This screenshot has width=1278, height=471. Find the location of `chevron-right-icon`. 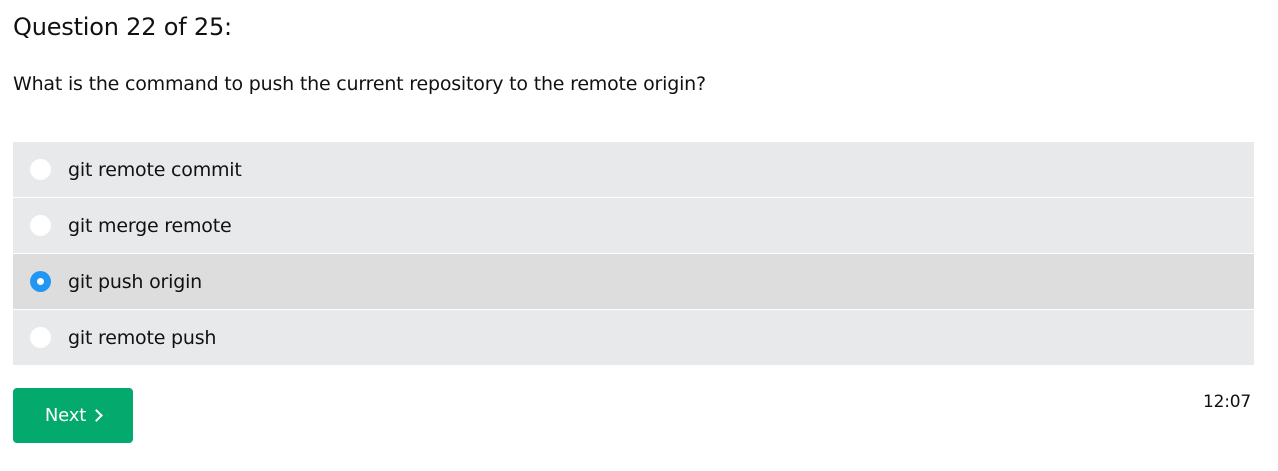

chevron-right-icon is located at coordinates (96, 415).